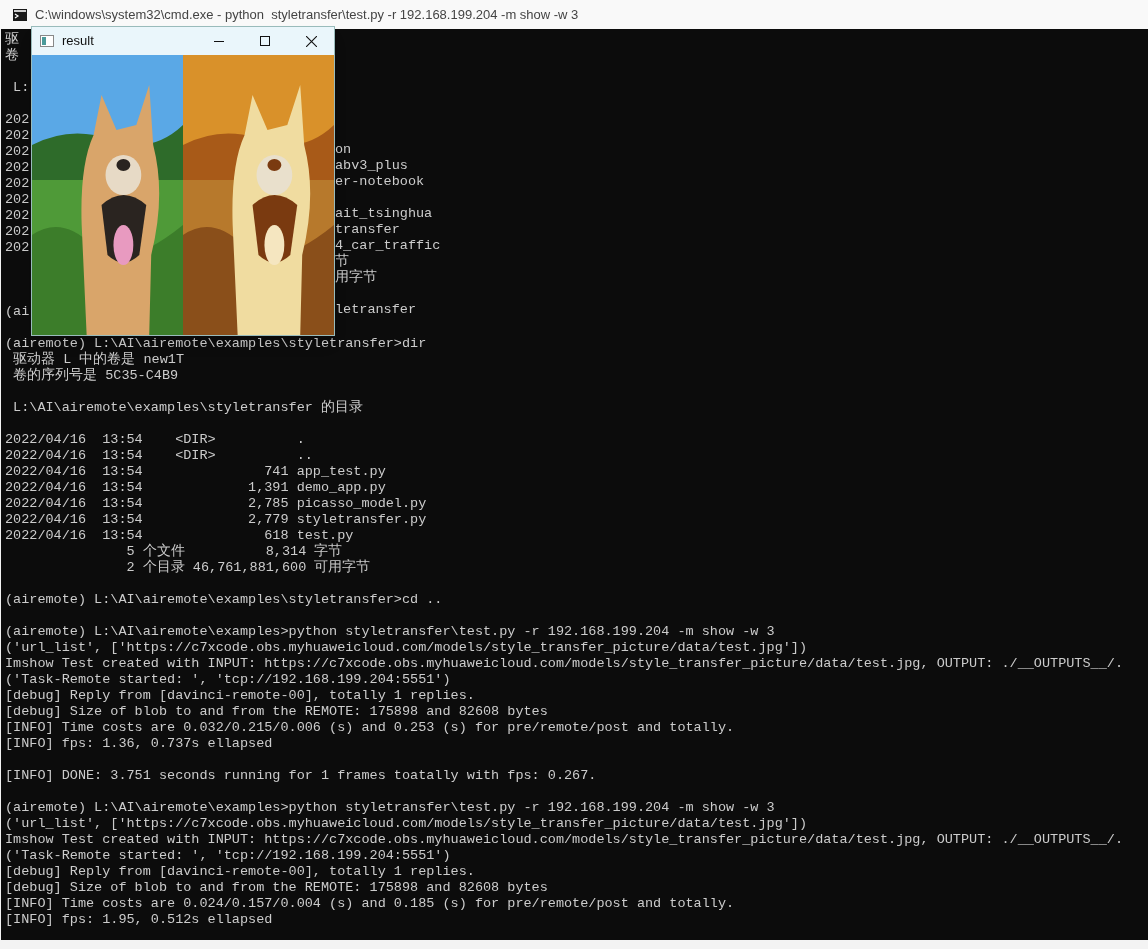 This screenshot has height=949, width=1148. I want to click on console-line: [INFO] fps: 1.95, 0.512s ellapsed, so click(139, 919).